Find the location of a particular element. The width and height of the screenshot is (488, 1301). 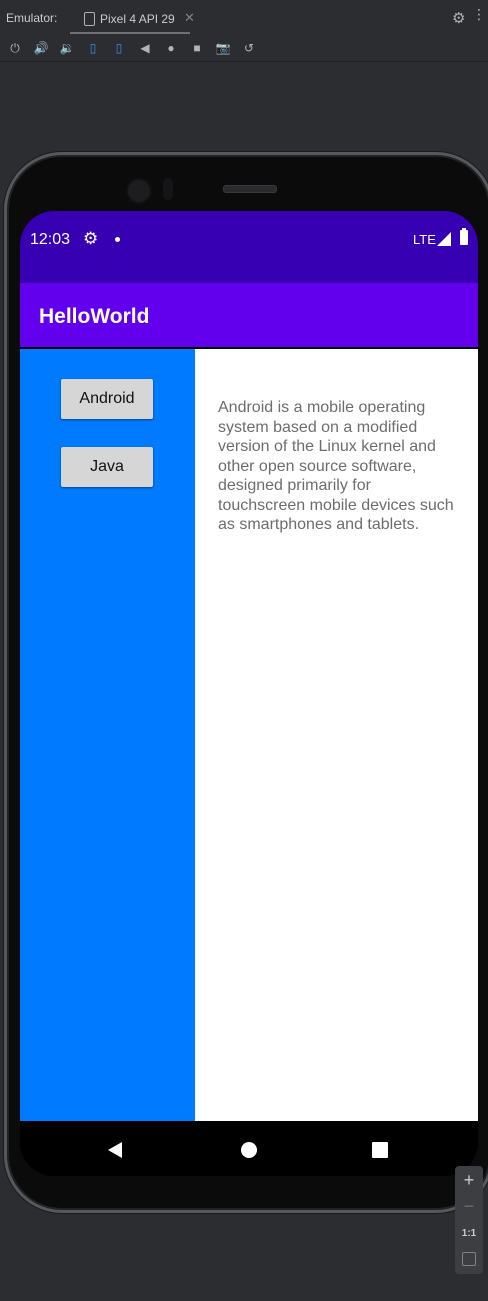

zoom-panel: + − 1:1 is located at coordinates (469, 1220).